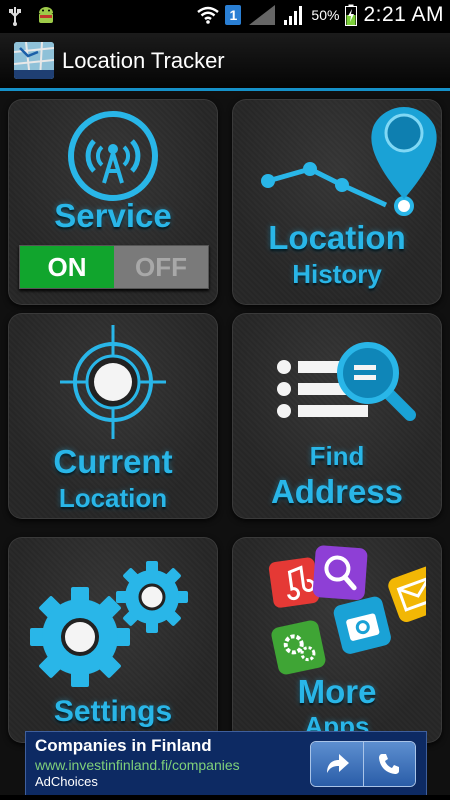  I want to click on forward-arrow-icon, so click(337, 763).